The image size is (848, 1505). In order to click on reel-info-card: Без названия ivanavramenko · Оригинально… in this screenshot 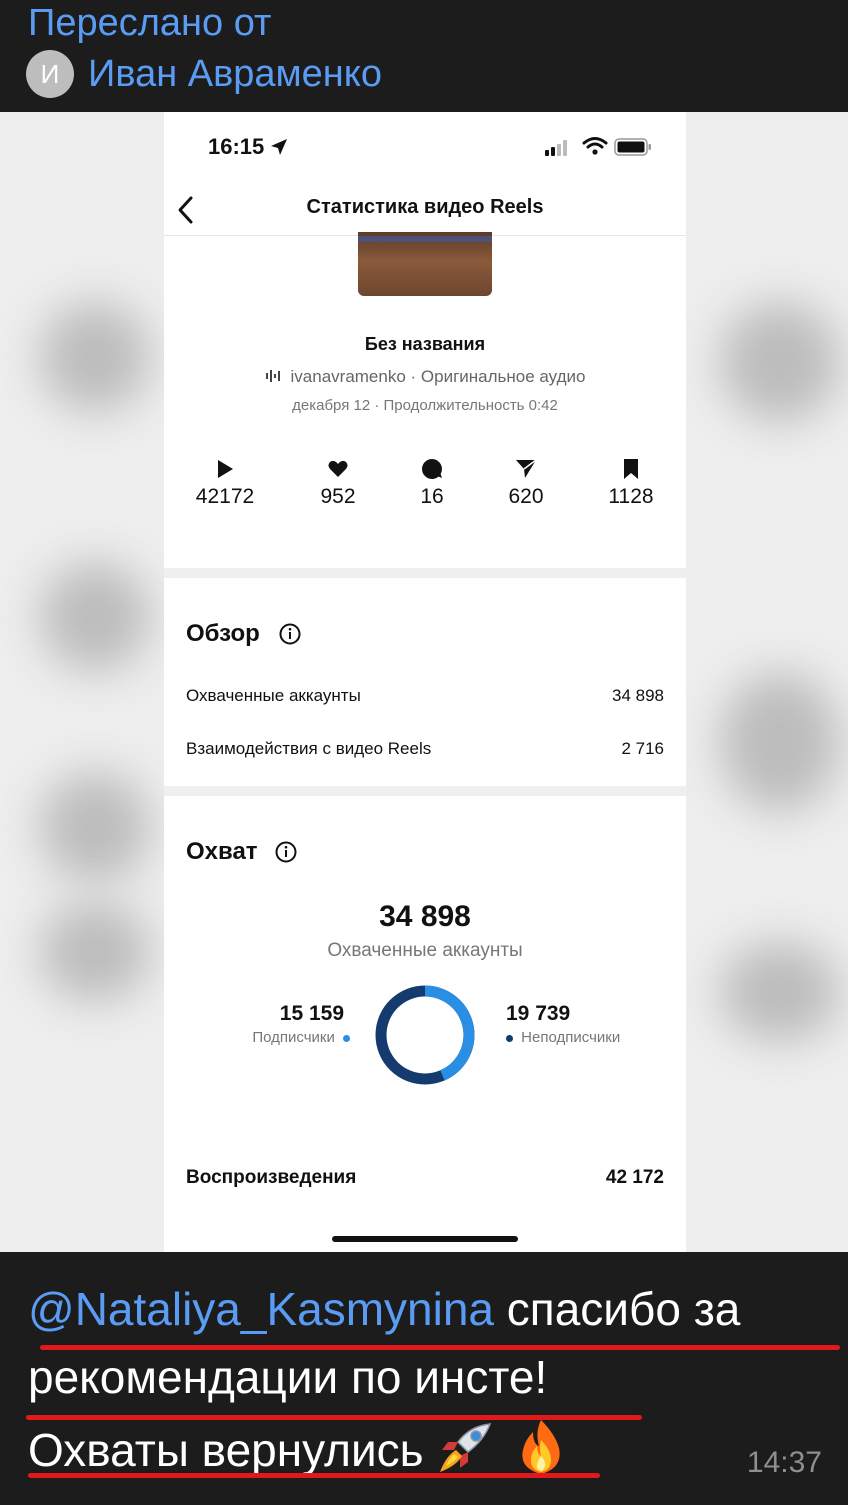, I will do `click(425, 400)`.